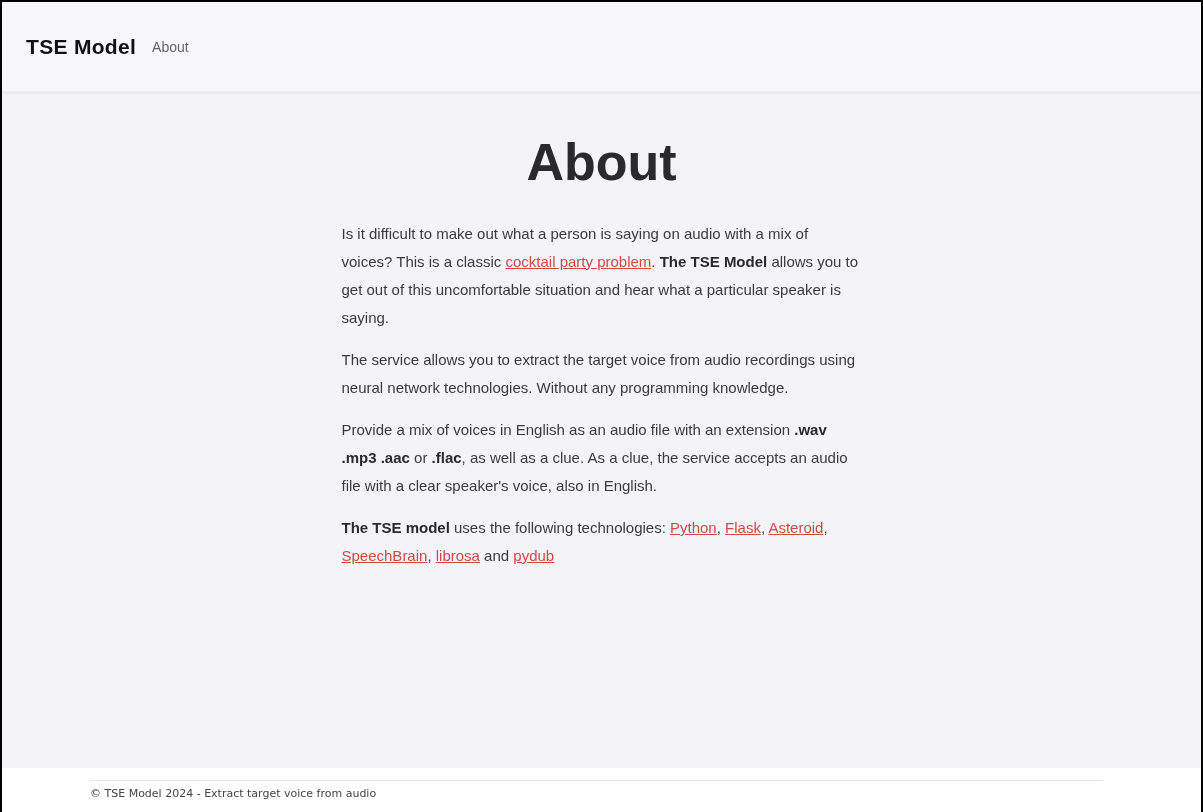 This screenshot has height=812, width=1203. Describe the element at coordinates (81, 46) in the screenshot. I see `brand-logo: TSE Model` at that location.